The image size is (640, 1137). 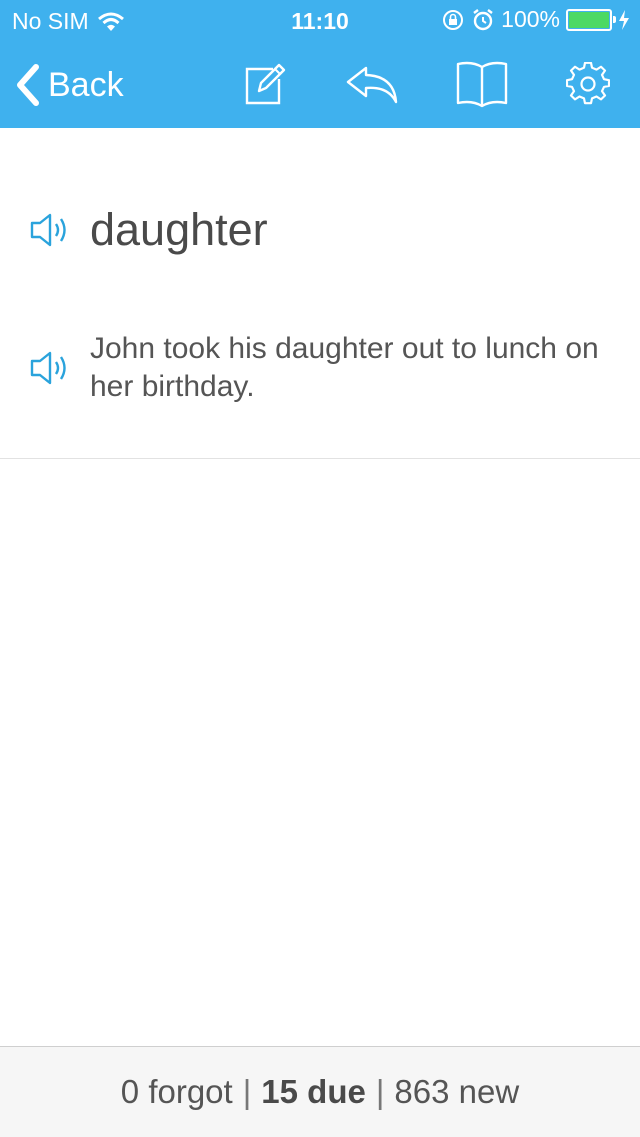 What do you see at coordinates (483, 19) in the screenshot?
I see `alarm-icon` at bounding box center [483, 19].